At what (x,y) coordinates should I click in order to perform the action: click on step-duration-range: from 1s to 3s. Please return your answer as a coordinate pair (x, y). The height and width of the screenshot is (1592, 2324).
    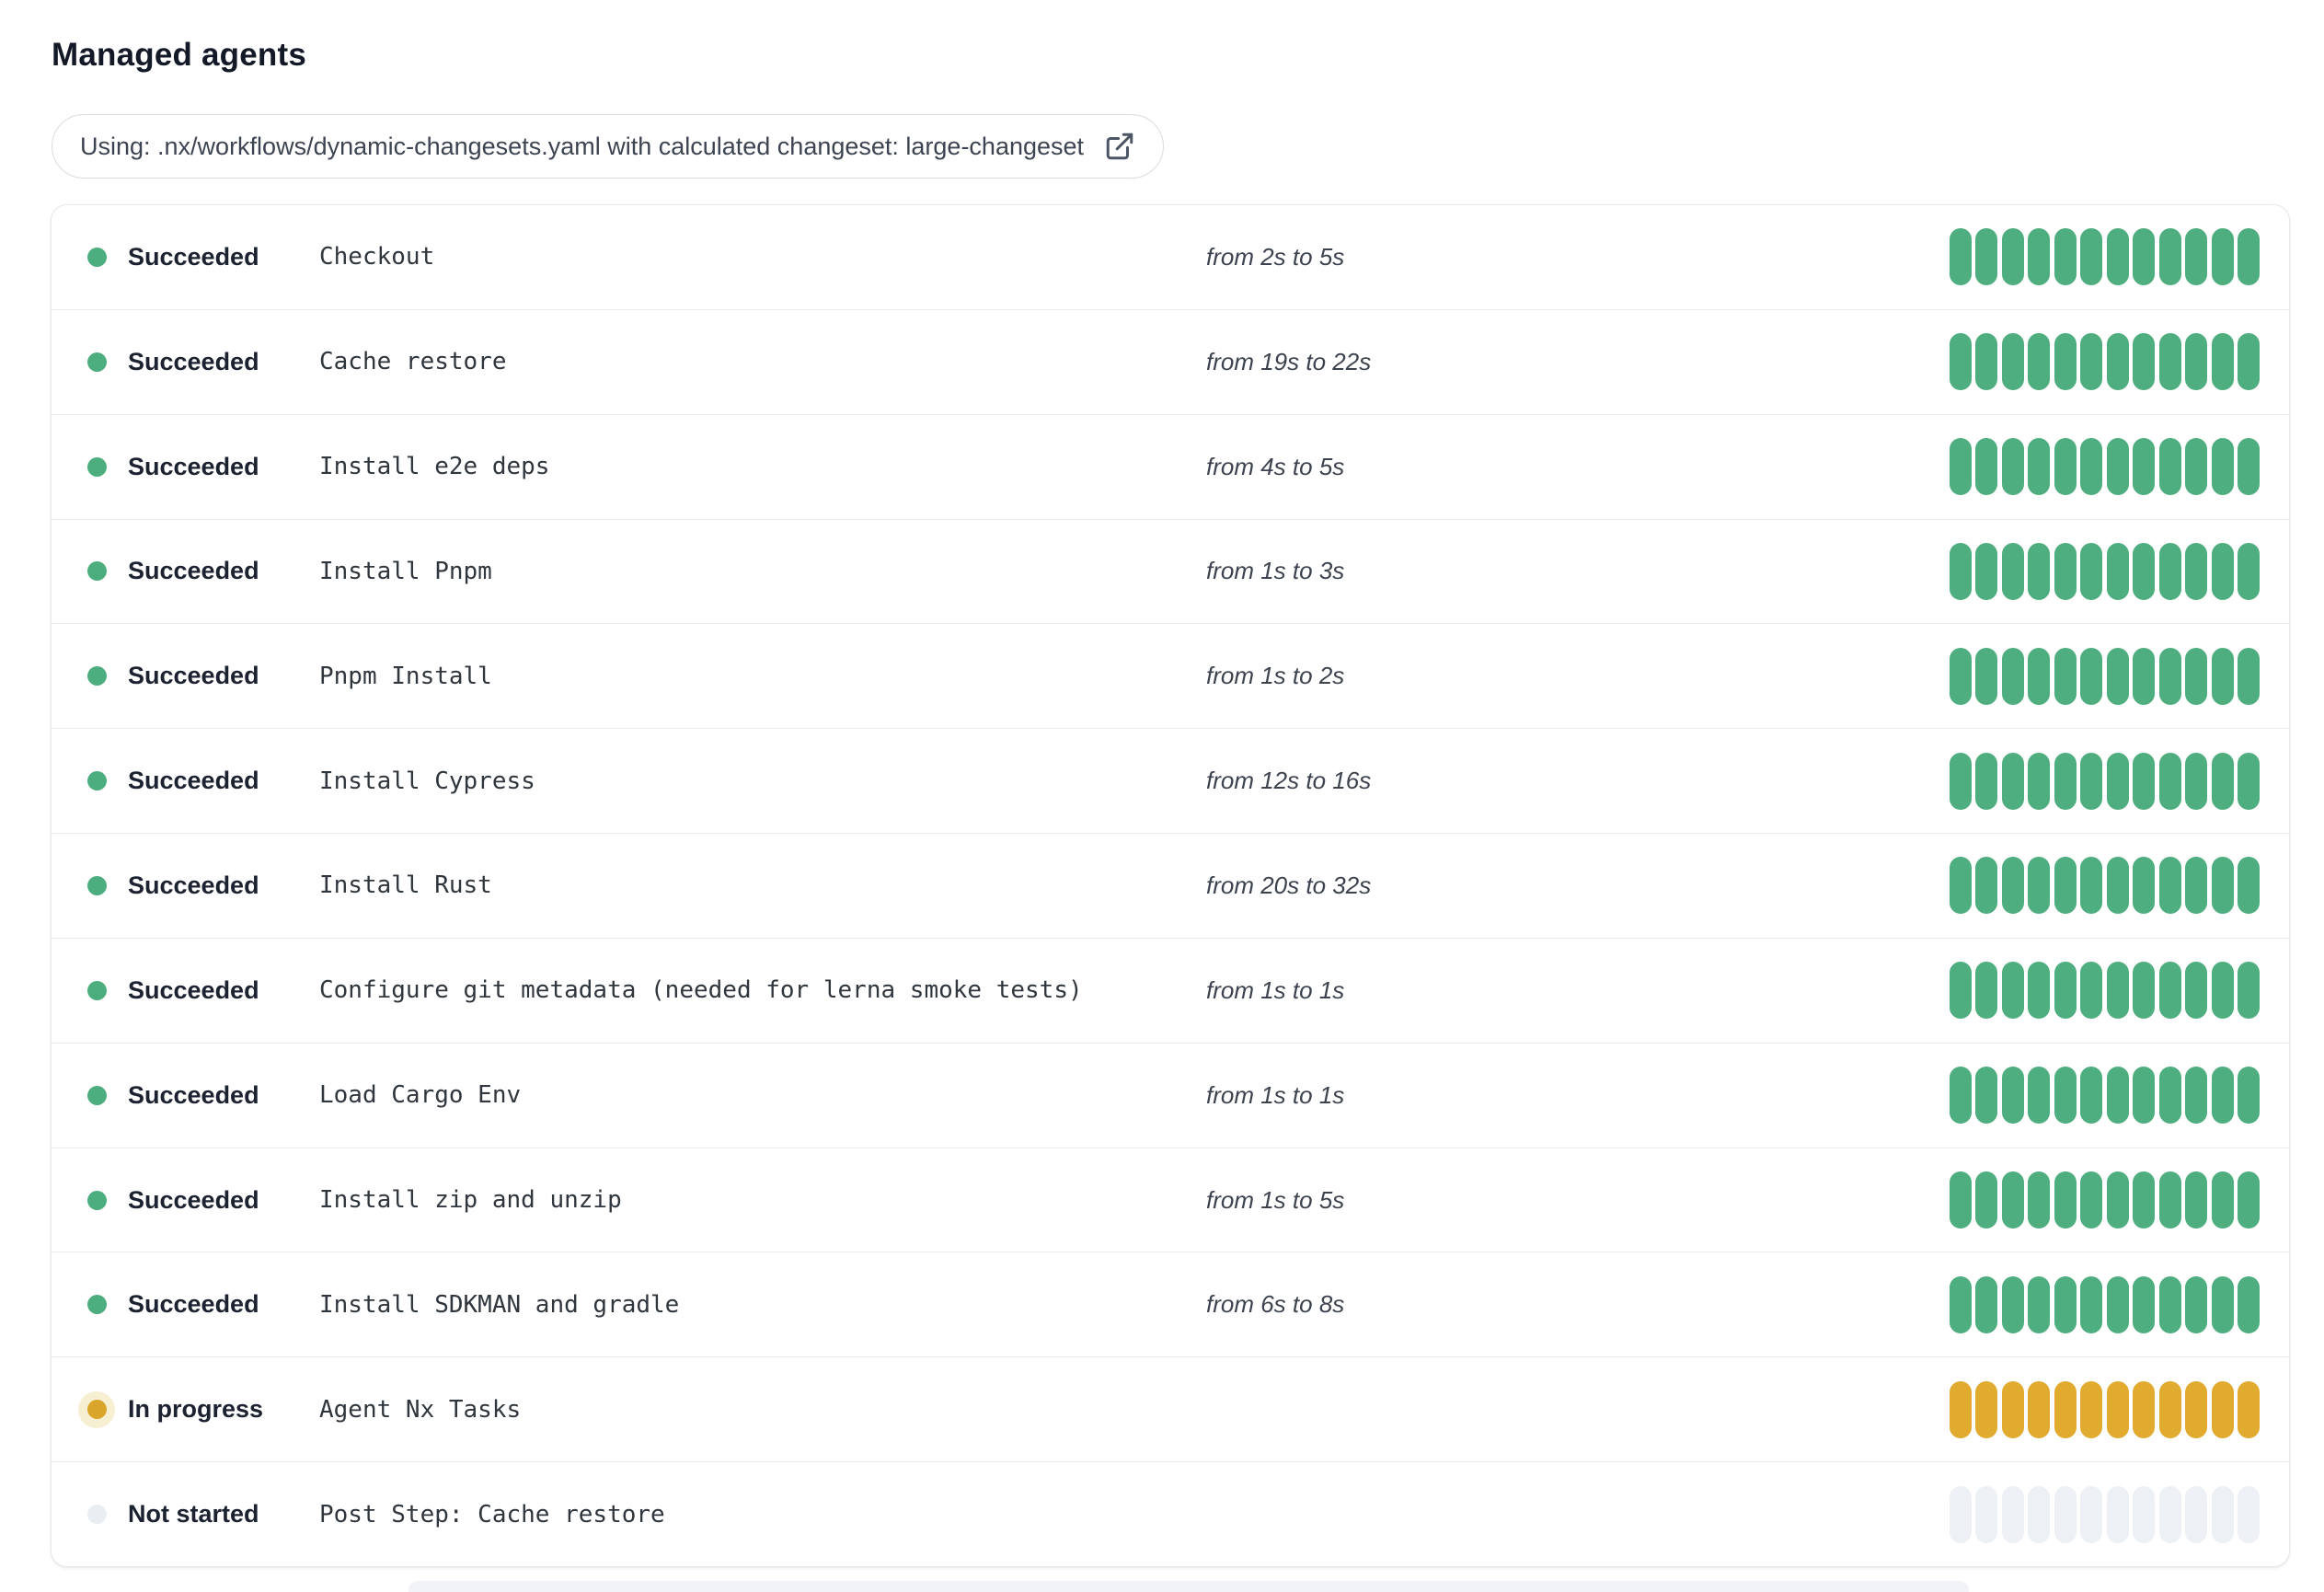
    Looking at the image, I should click on (1275, 571).